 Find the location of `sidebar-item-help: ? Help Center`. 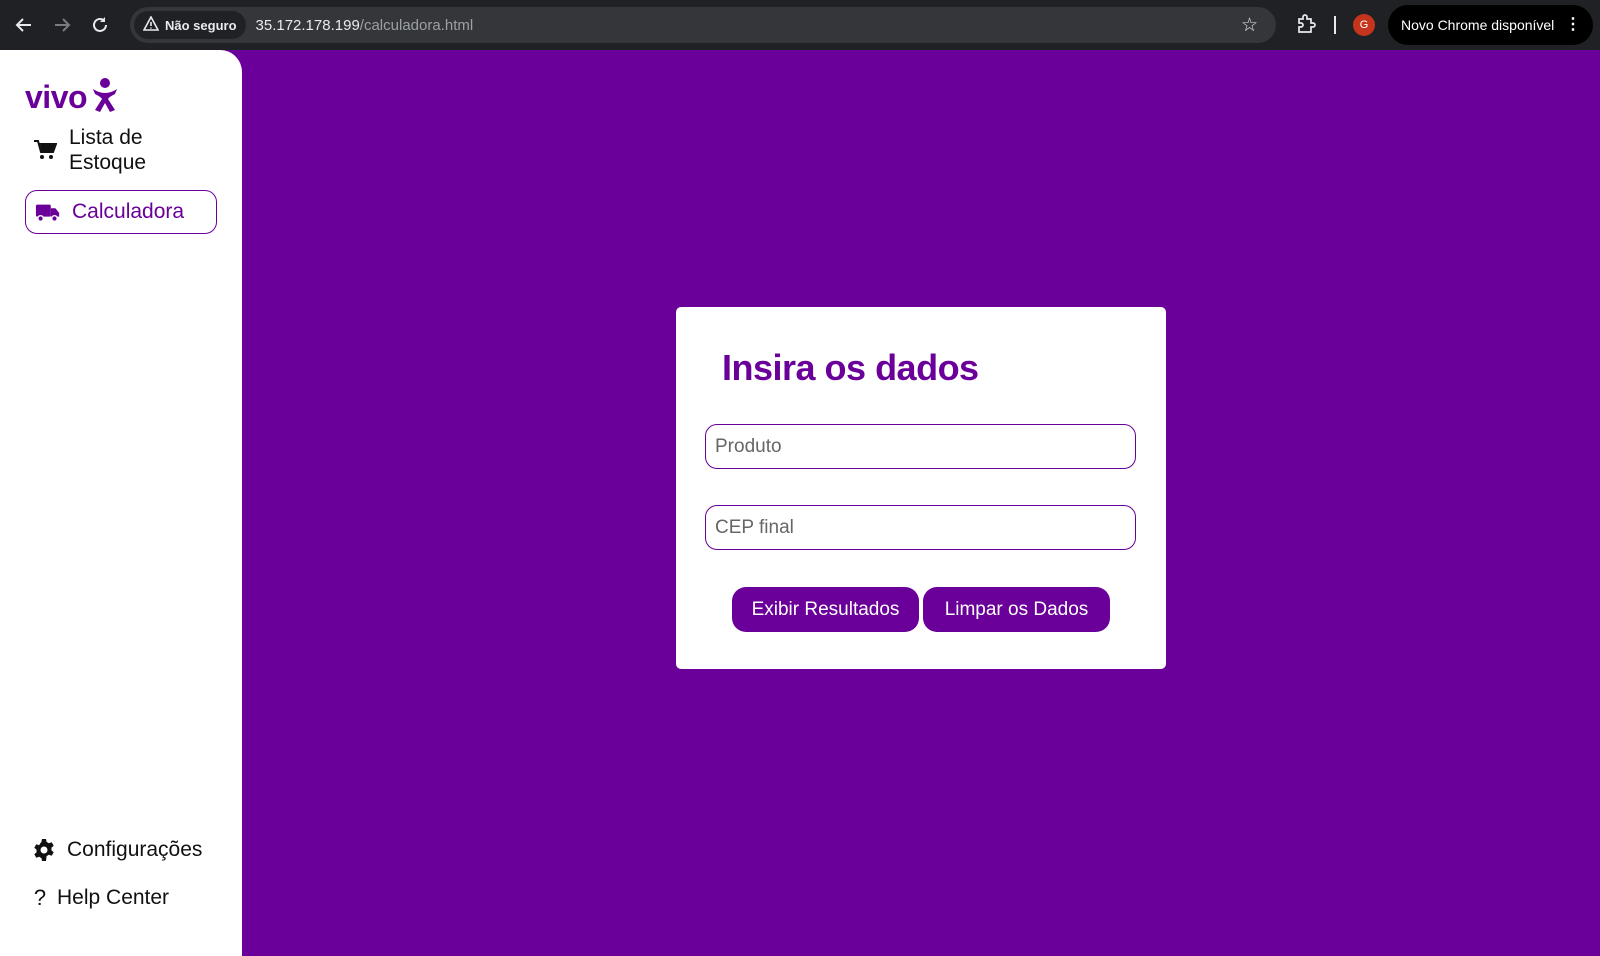

sidebar-item-help: ? Help Center is located at coordinates (100, 898).